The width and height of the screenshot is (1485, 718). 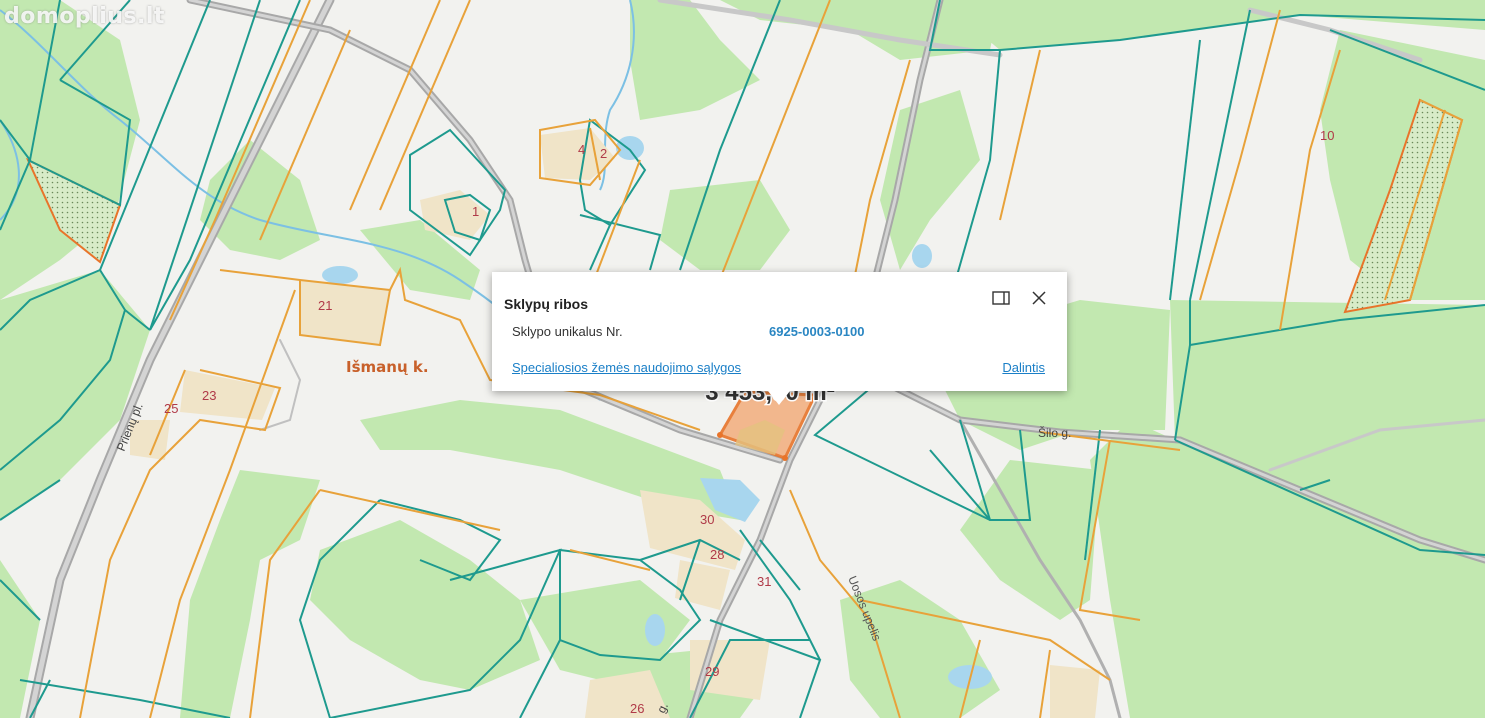 What do you see at coordinates (1327, 135) in the screenshot?
I see `house-number-10: 10` at bounding box center [1327, 135].